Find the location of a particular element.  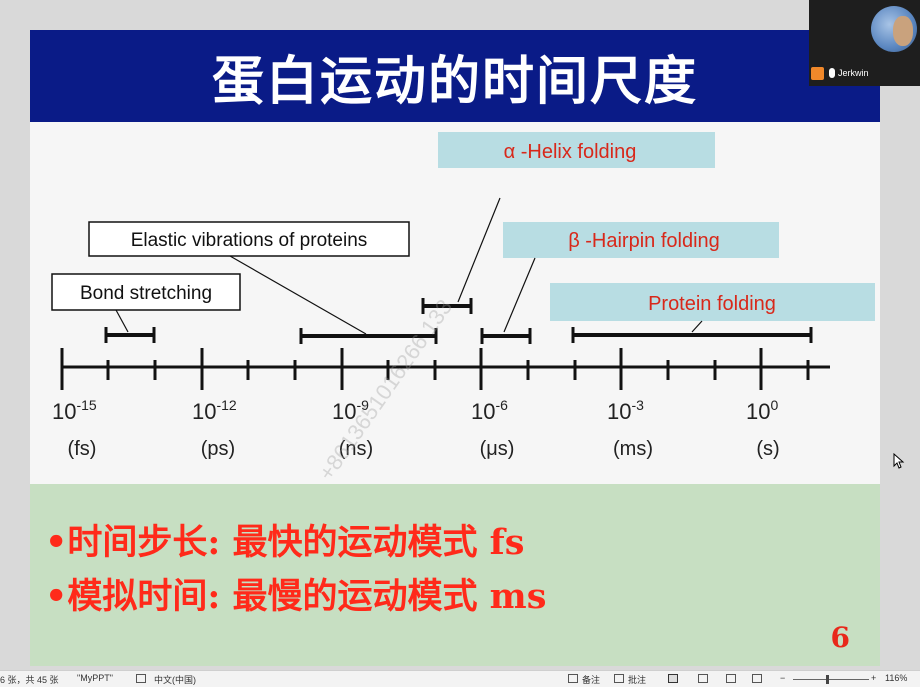

watermark: +8613651016266 133 is located at coordinates (386, 389).